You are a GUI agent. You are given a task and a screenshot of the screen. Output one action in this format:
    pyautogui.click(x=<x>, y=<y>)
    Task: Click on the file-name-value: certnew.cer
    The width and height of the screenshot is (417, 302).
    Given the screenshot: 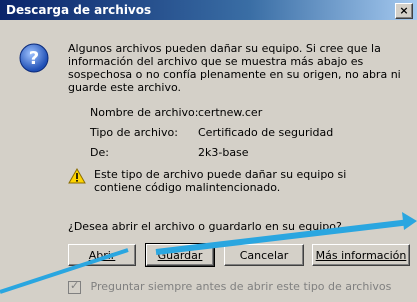 What is the action you would take?
    pyautogui.click(x=230, y=112)
    